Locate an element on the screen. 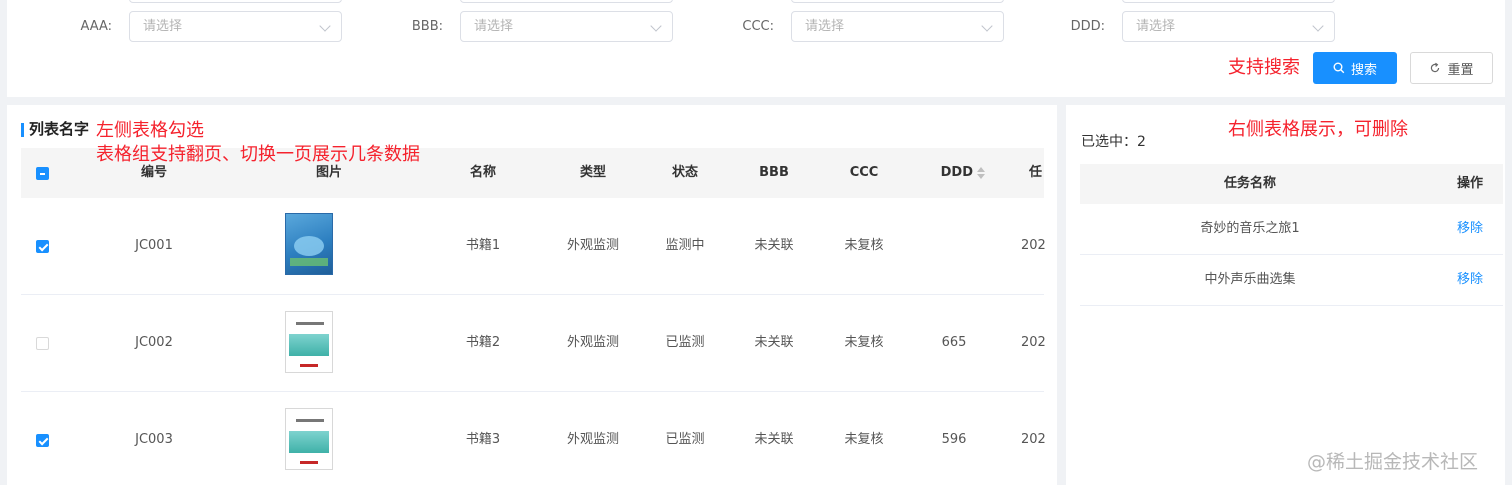 Image resolution: width=1512 pixels, height=485 pixels. reload-icon is located at coordinates (1435, 67).